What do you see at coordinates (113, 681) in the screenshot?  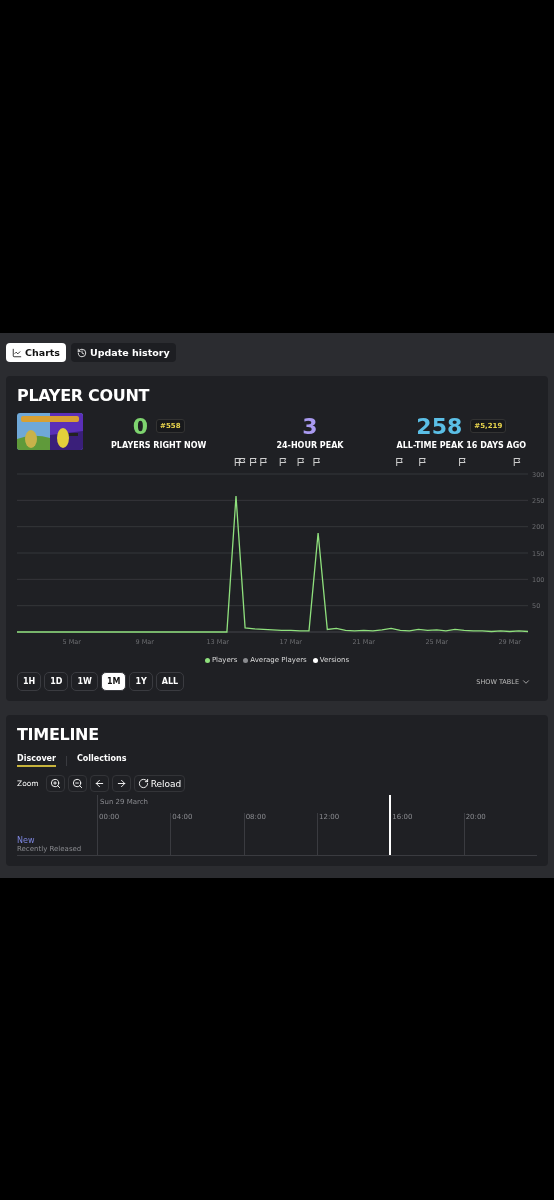 I see `range-button: 1M` at bounding box center [113, 681].